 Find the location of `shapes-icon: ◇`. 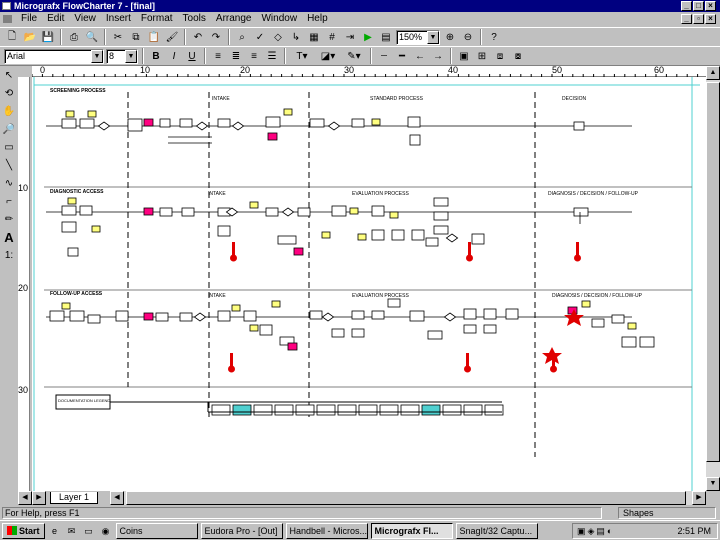

shapes-icon: ◇ is located at coordinates (278, 37).